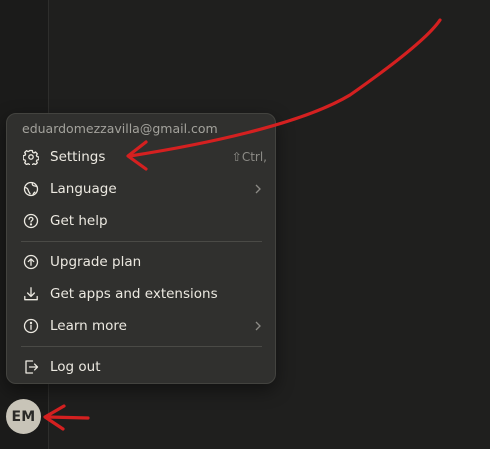  I want to click on menu-item-upgrade-plan: Upgrade plan, so click(141, 262).